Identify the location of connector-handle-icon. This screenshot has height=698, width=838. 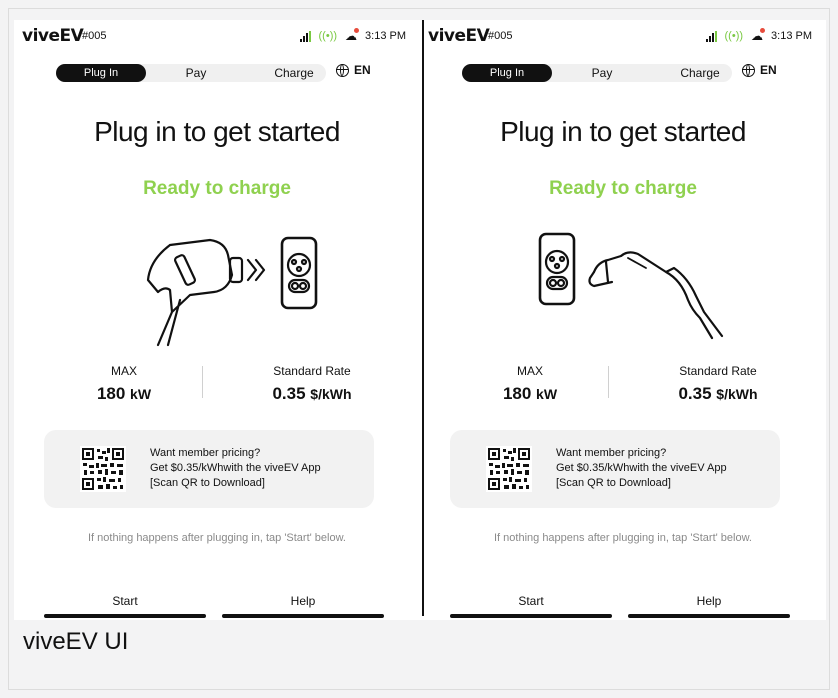
(190, 292).